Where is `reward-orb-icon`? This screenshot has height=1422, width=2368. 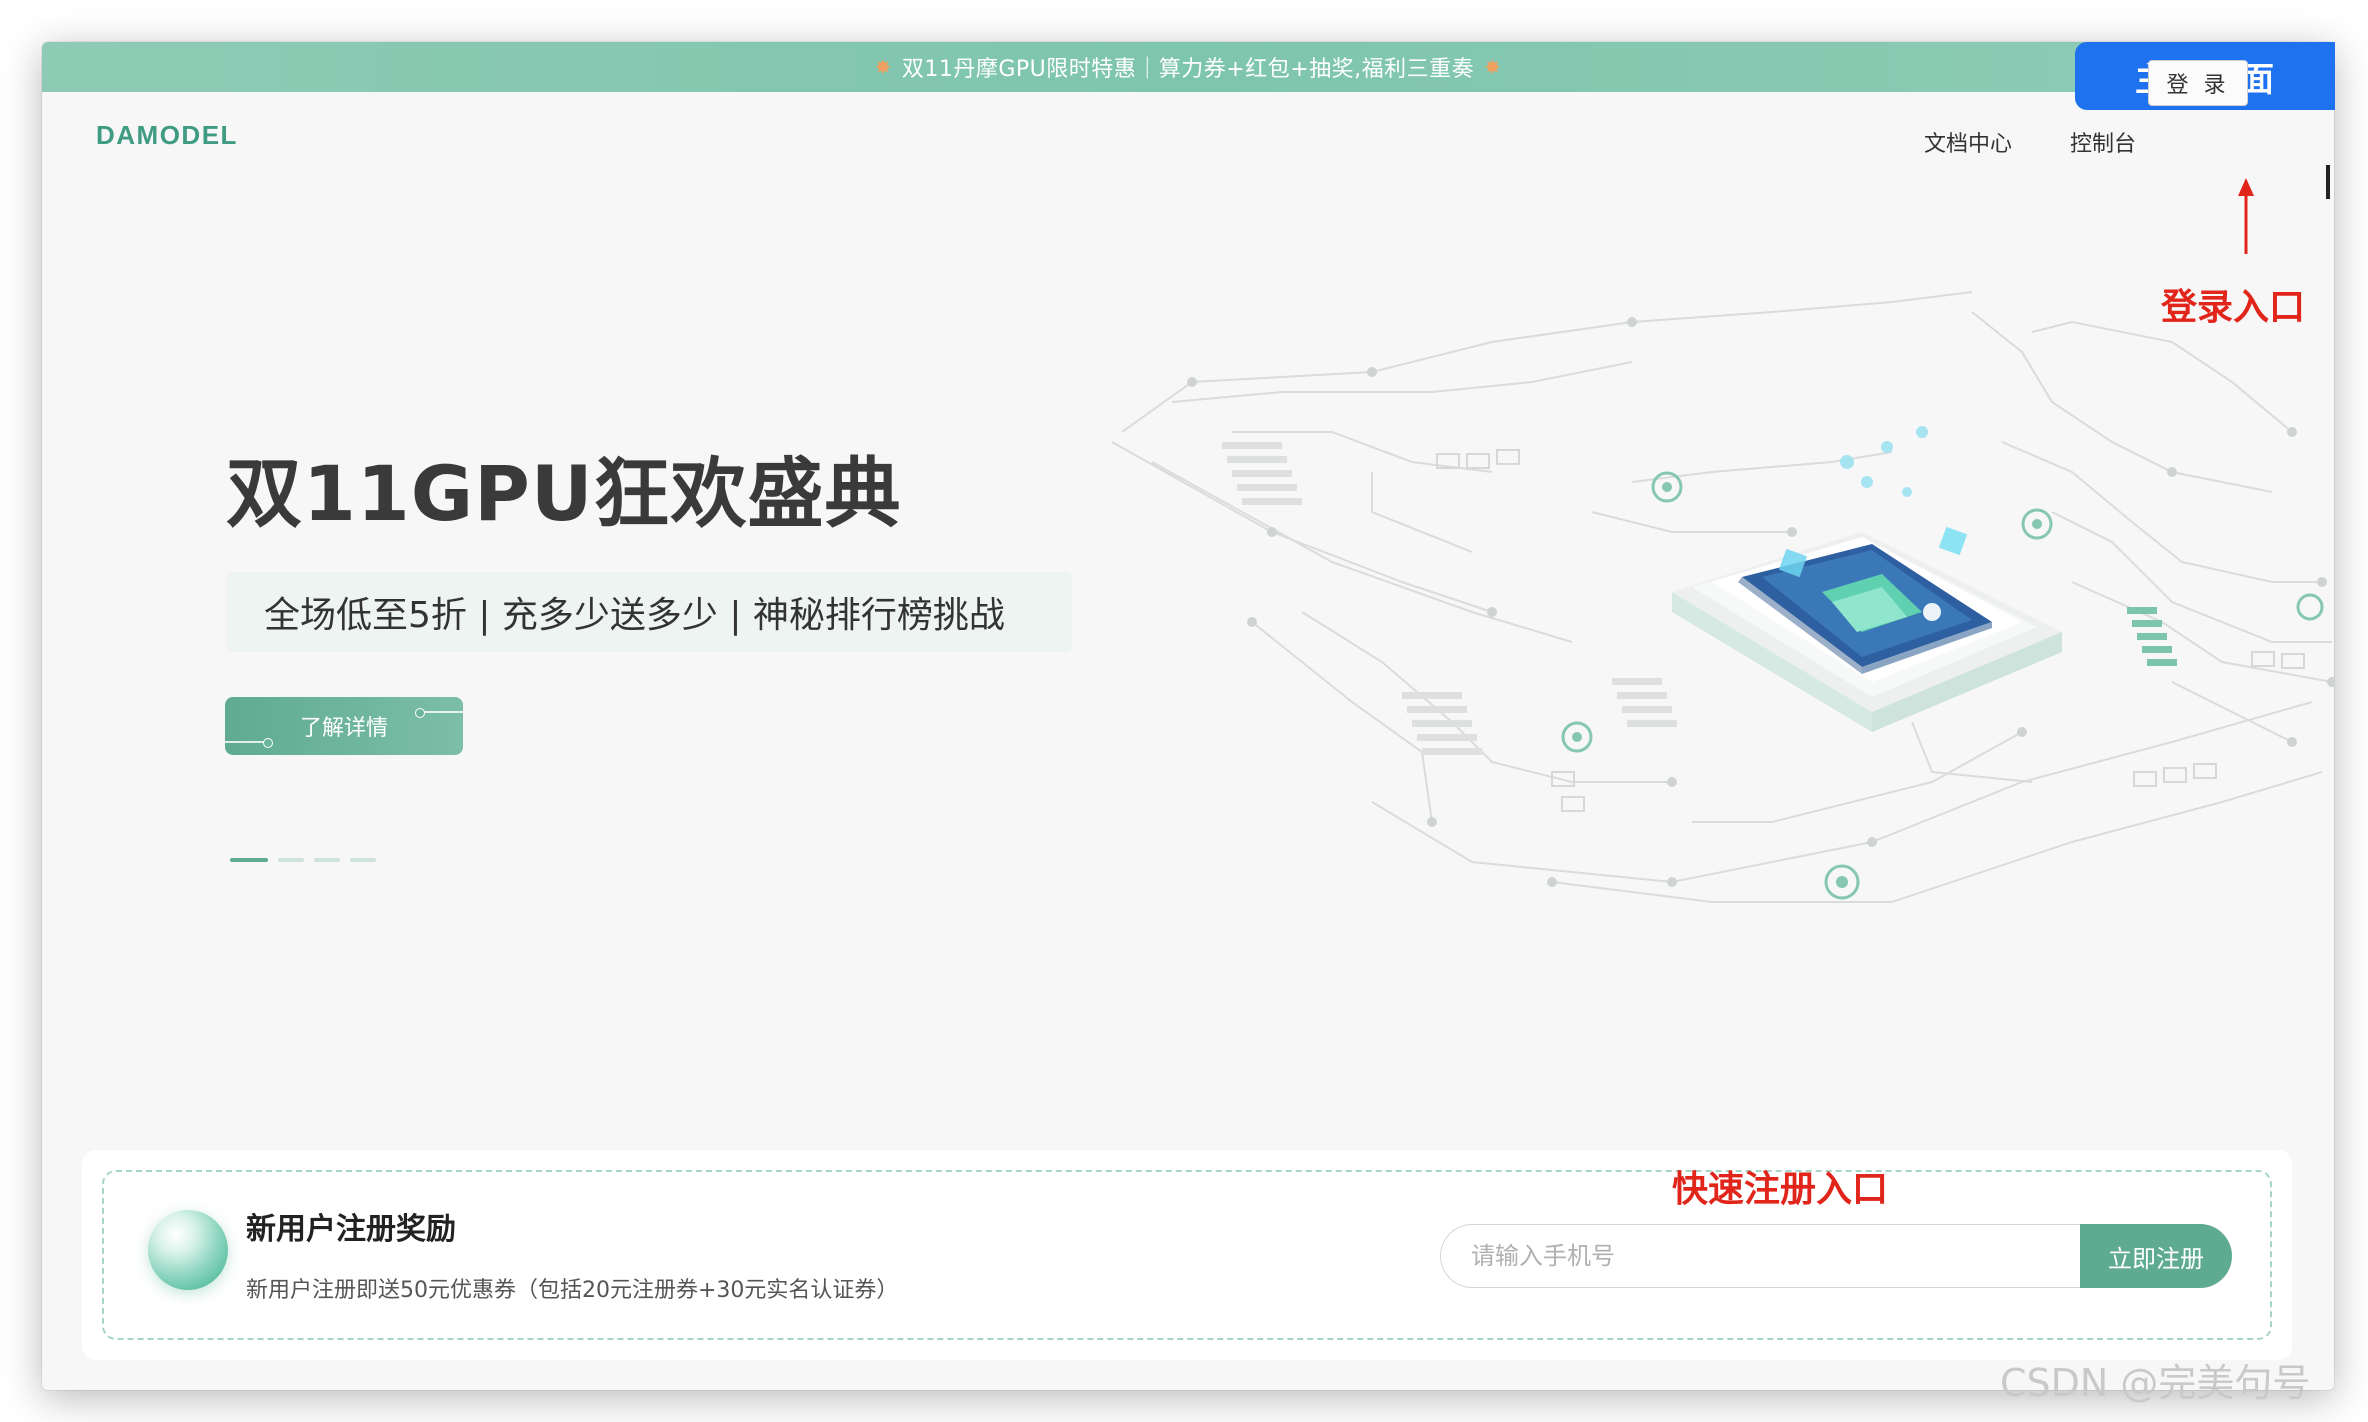 reward-orb-icon is located at coordinates (188, 1250).